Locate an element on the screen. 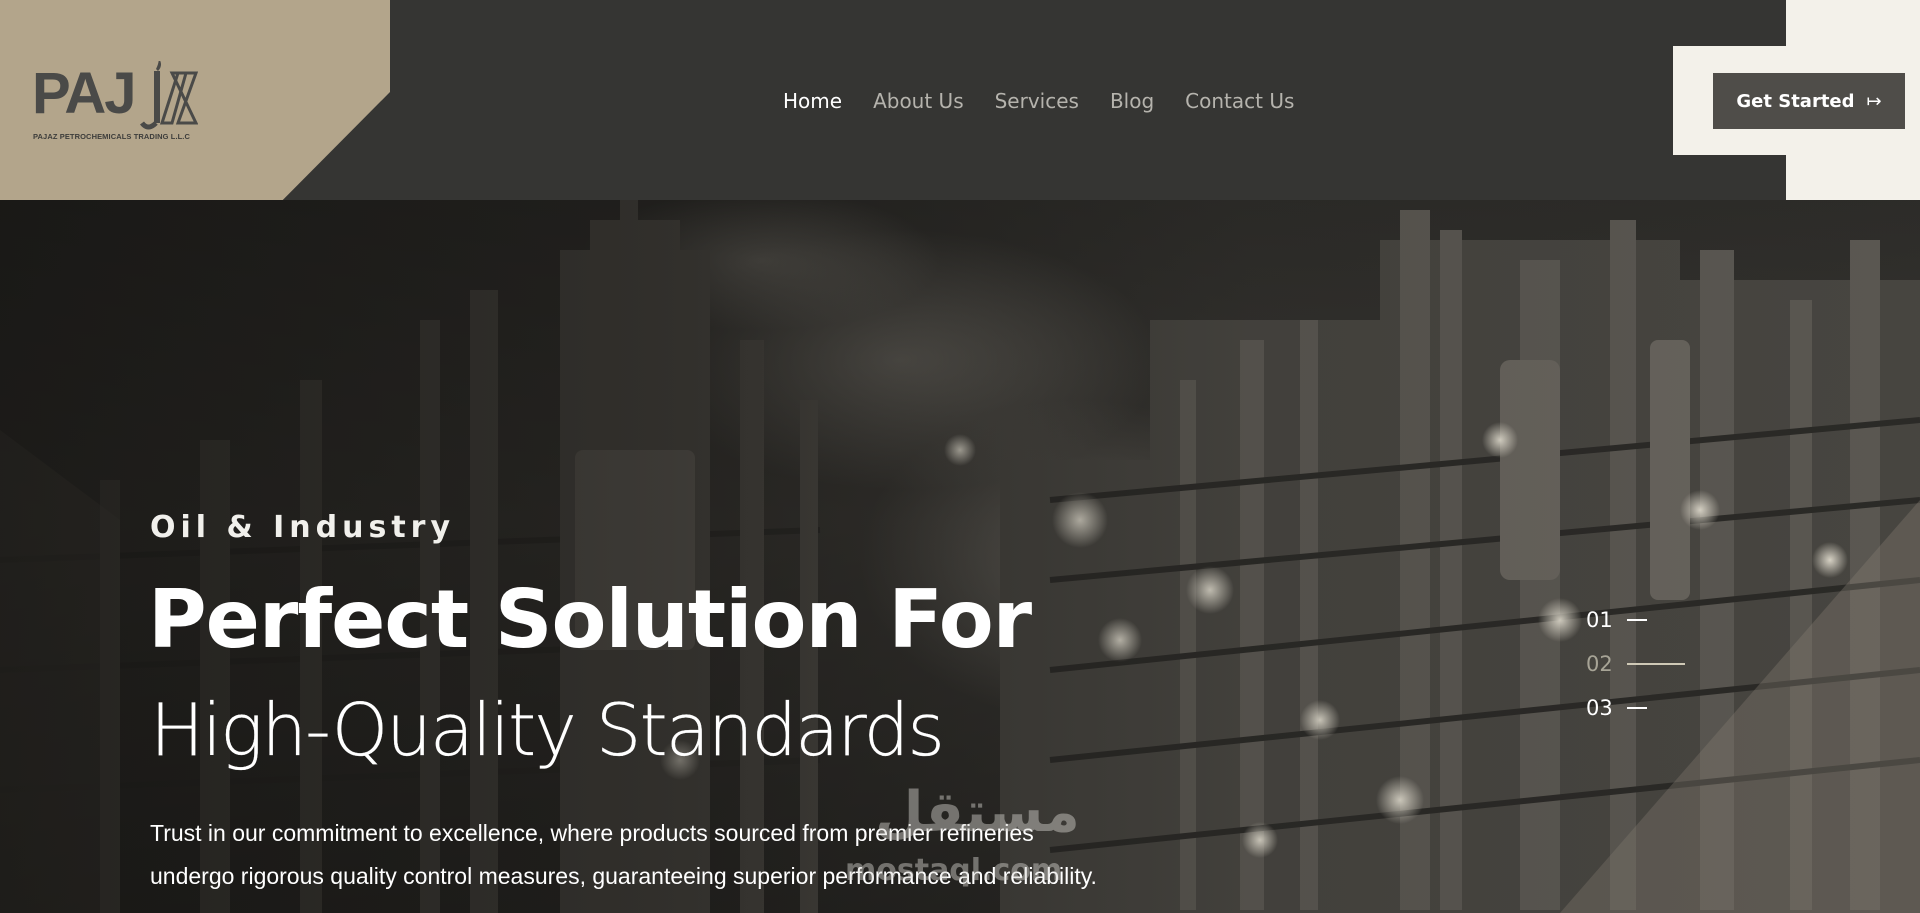  hero-headline-primary: Perfect Solution For is located at coordinates (590, 619).